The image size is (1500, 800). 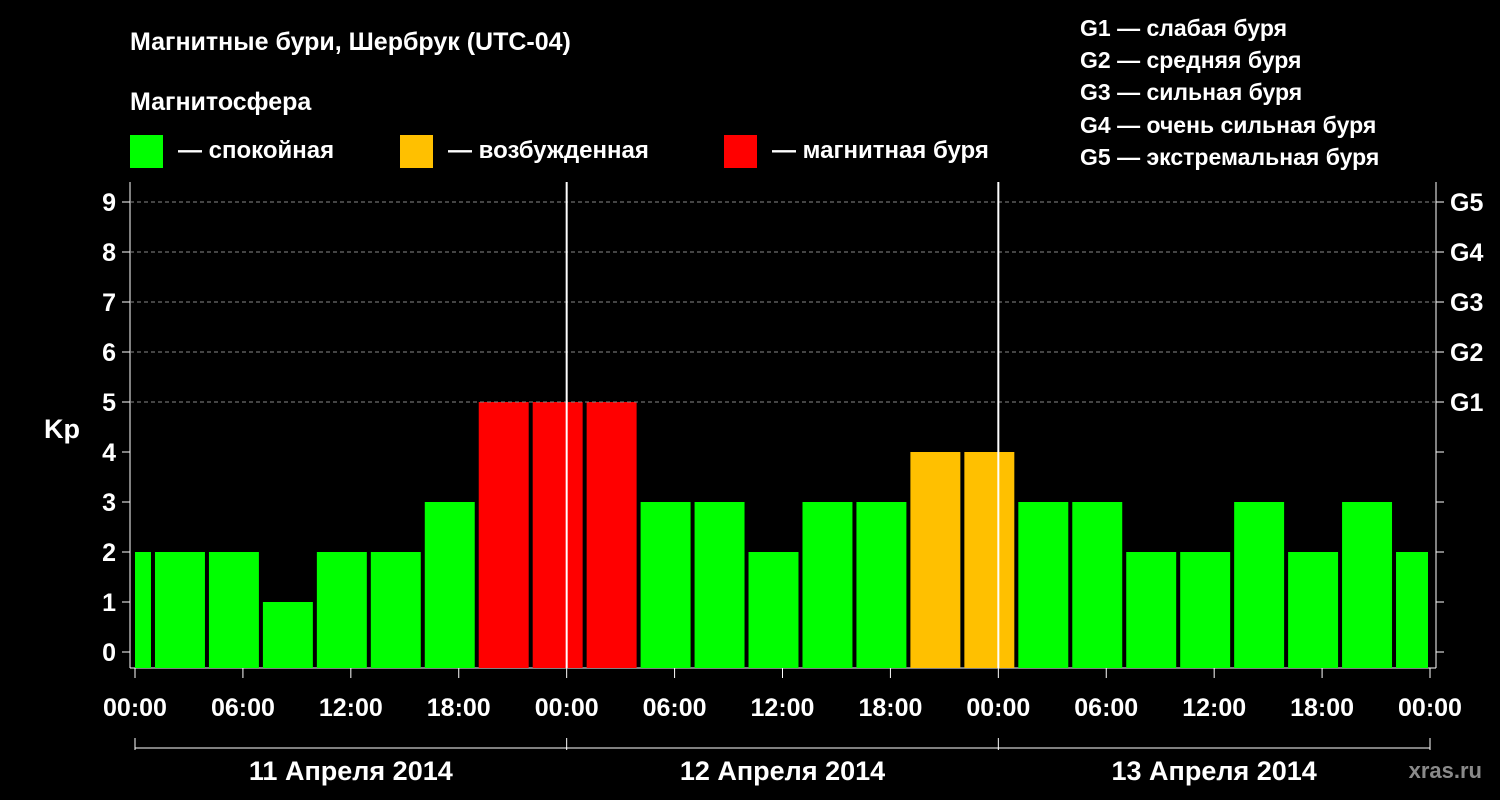 What do you see at coordinates (109, 253) in the screenshot?
I see `y-tick-label: 8` at bounding box center [109, 253].